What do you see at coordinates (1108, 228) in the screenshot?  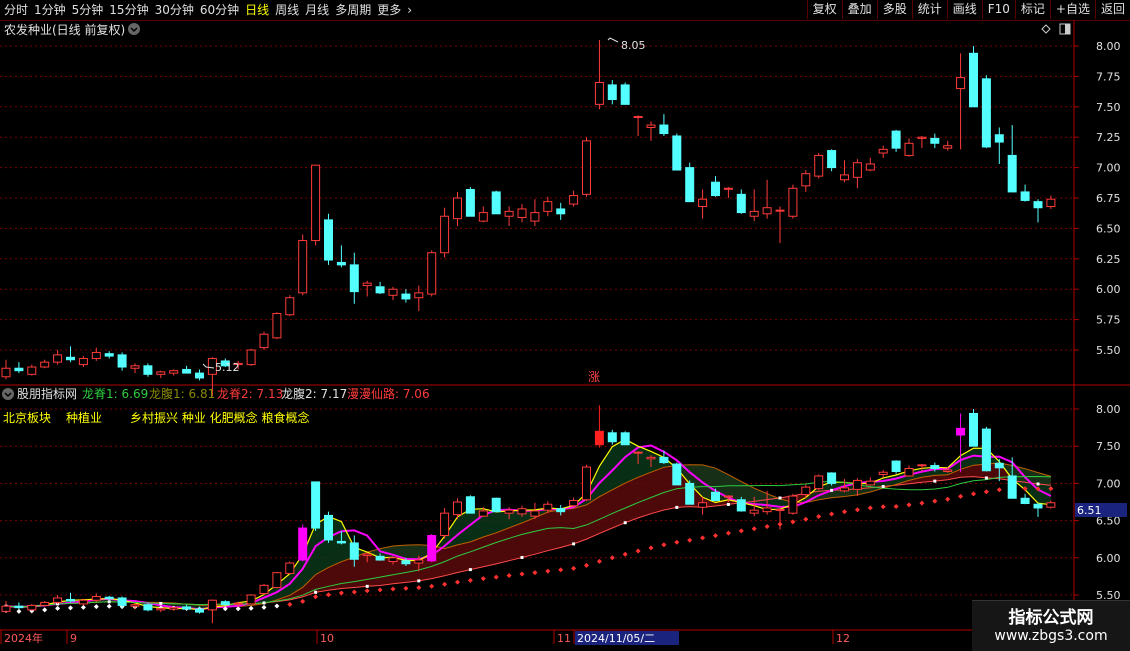 I see `axis-label: 6.50` at bounding box center [1108, 228].